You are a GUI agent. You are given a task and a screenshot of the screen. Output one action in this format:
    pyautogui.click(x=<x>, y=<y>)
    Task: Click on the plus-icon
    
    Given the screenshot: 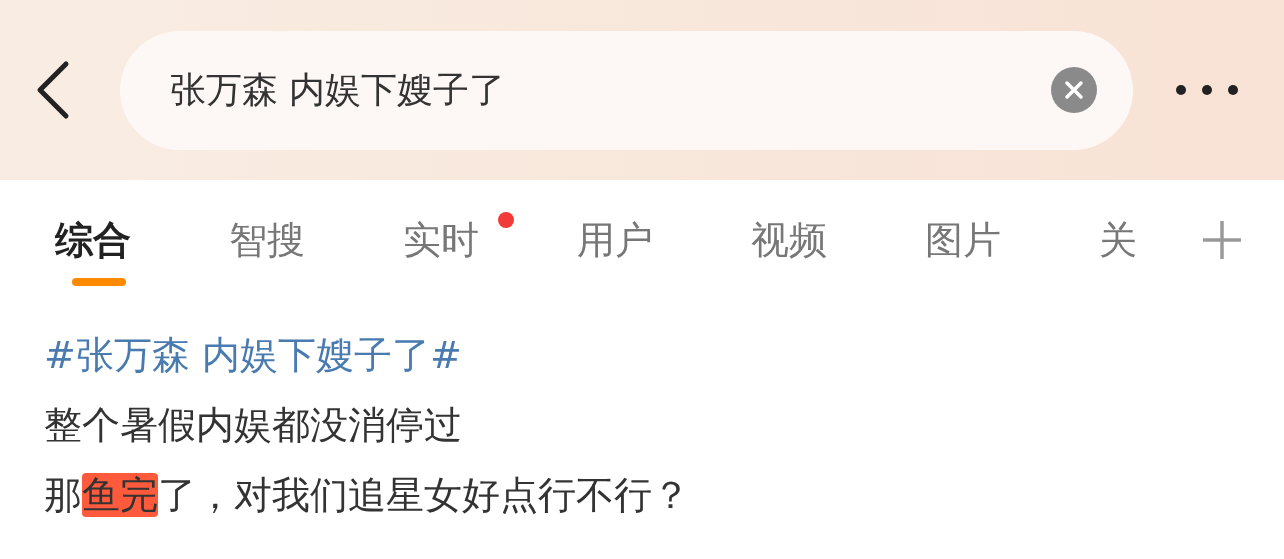 What is the action you would take?
    pyautogui.click(x=1222, y=240)
    